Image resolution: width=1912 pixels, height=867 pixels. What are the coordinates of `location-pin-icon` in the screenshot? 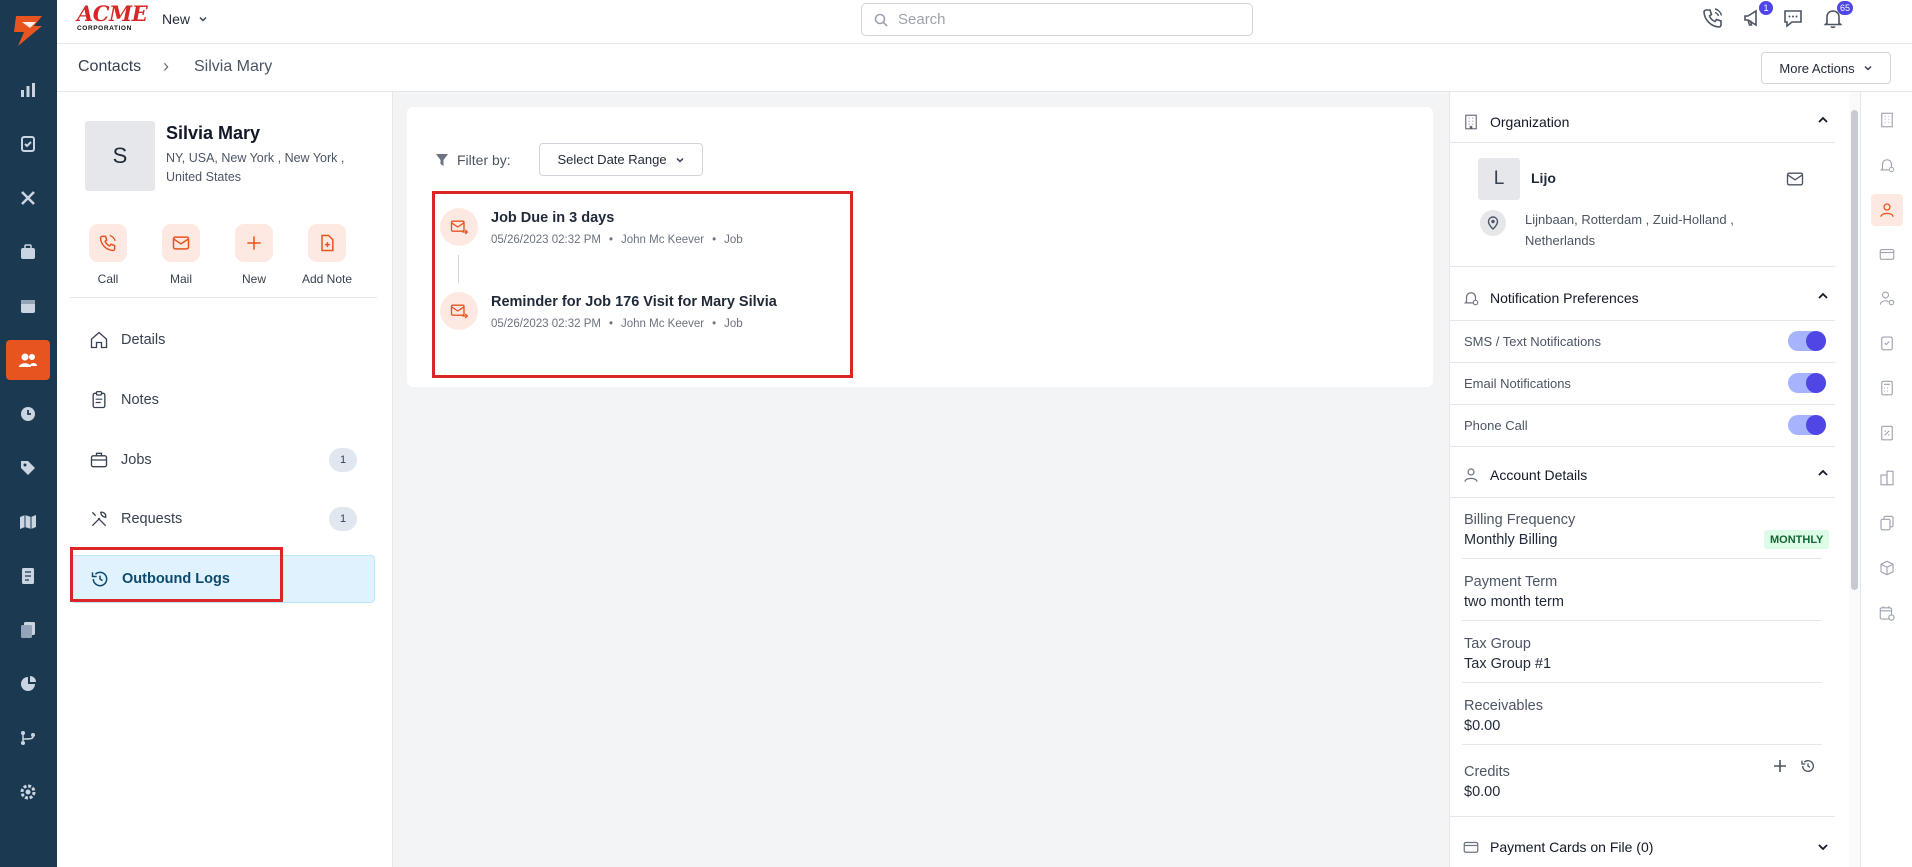 It's located at (1493, 223).